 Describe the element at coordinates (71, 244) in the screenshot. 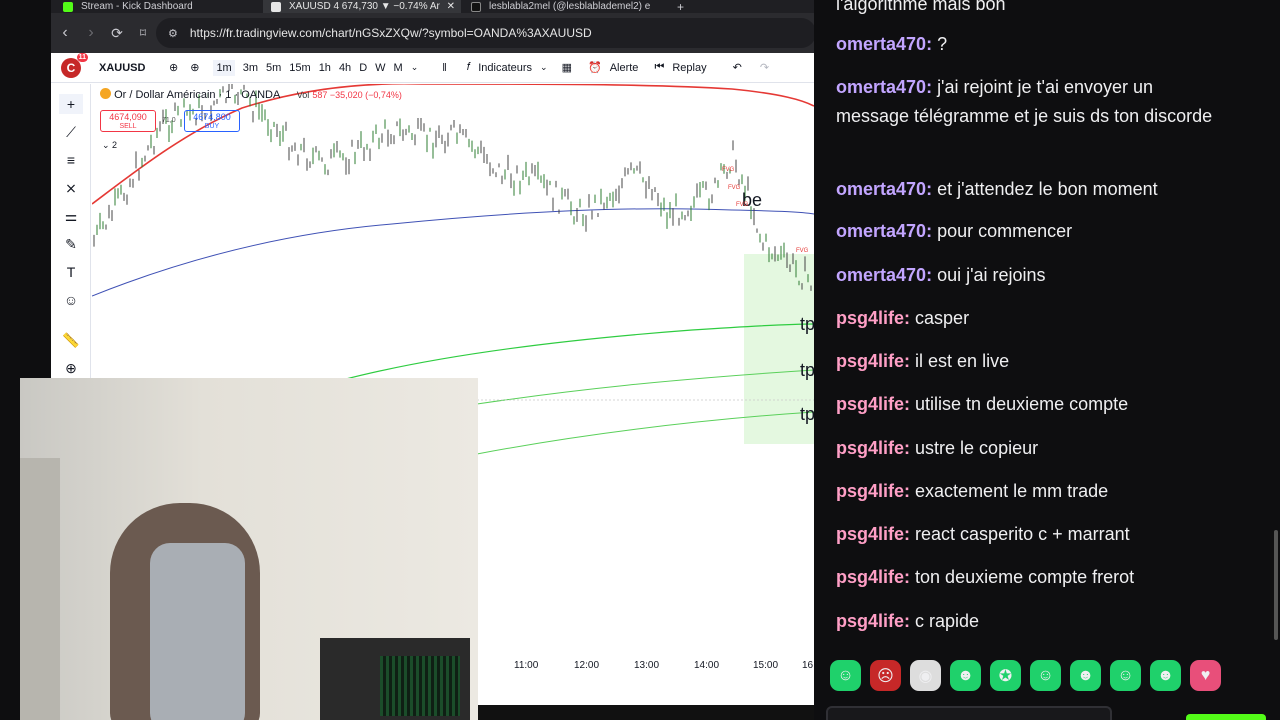

I see `brush-icon: ✎` at that location.